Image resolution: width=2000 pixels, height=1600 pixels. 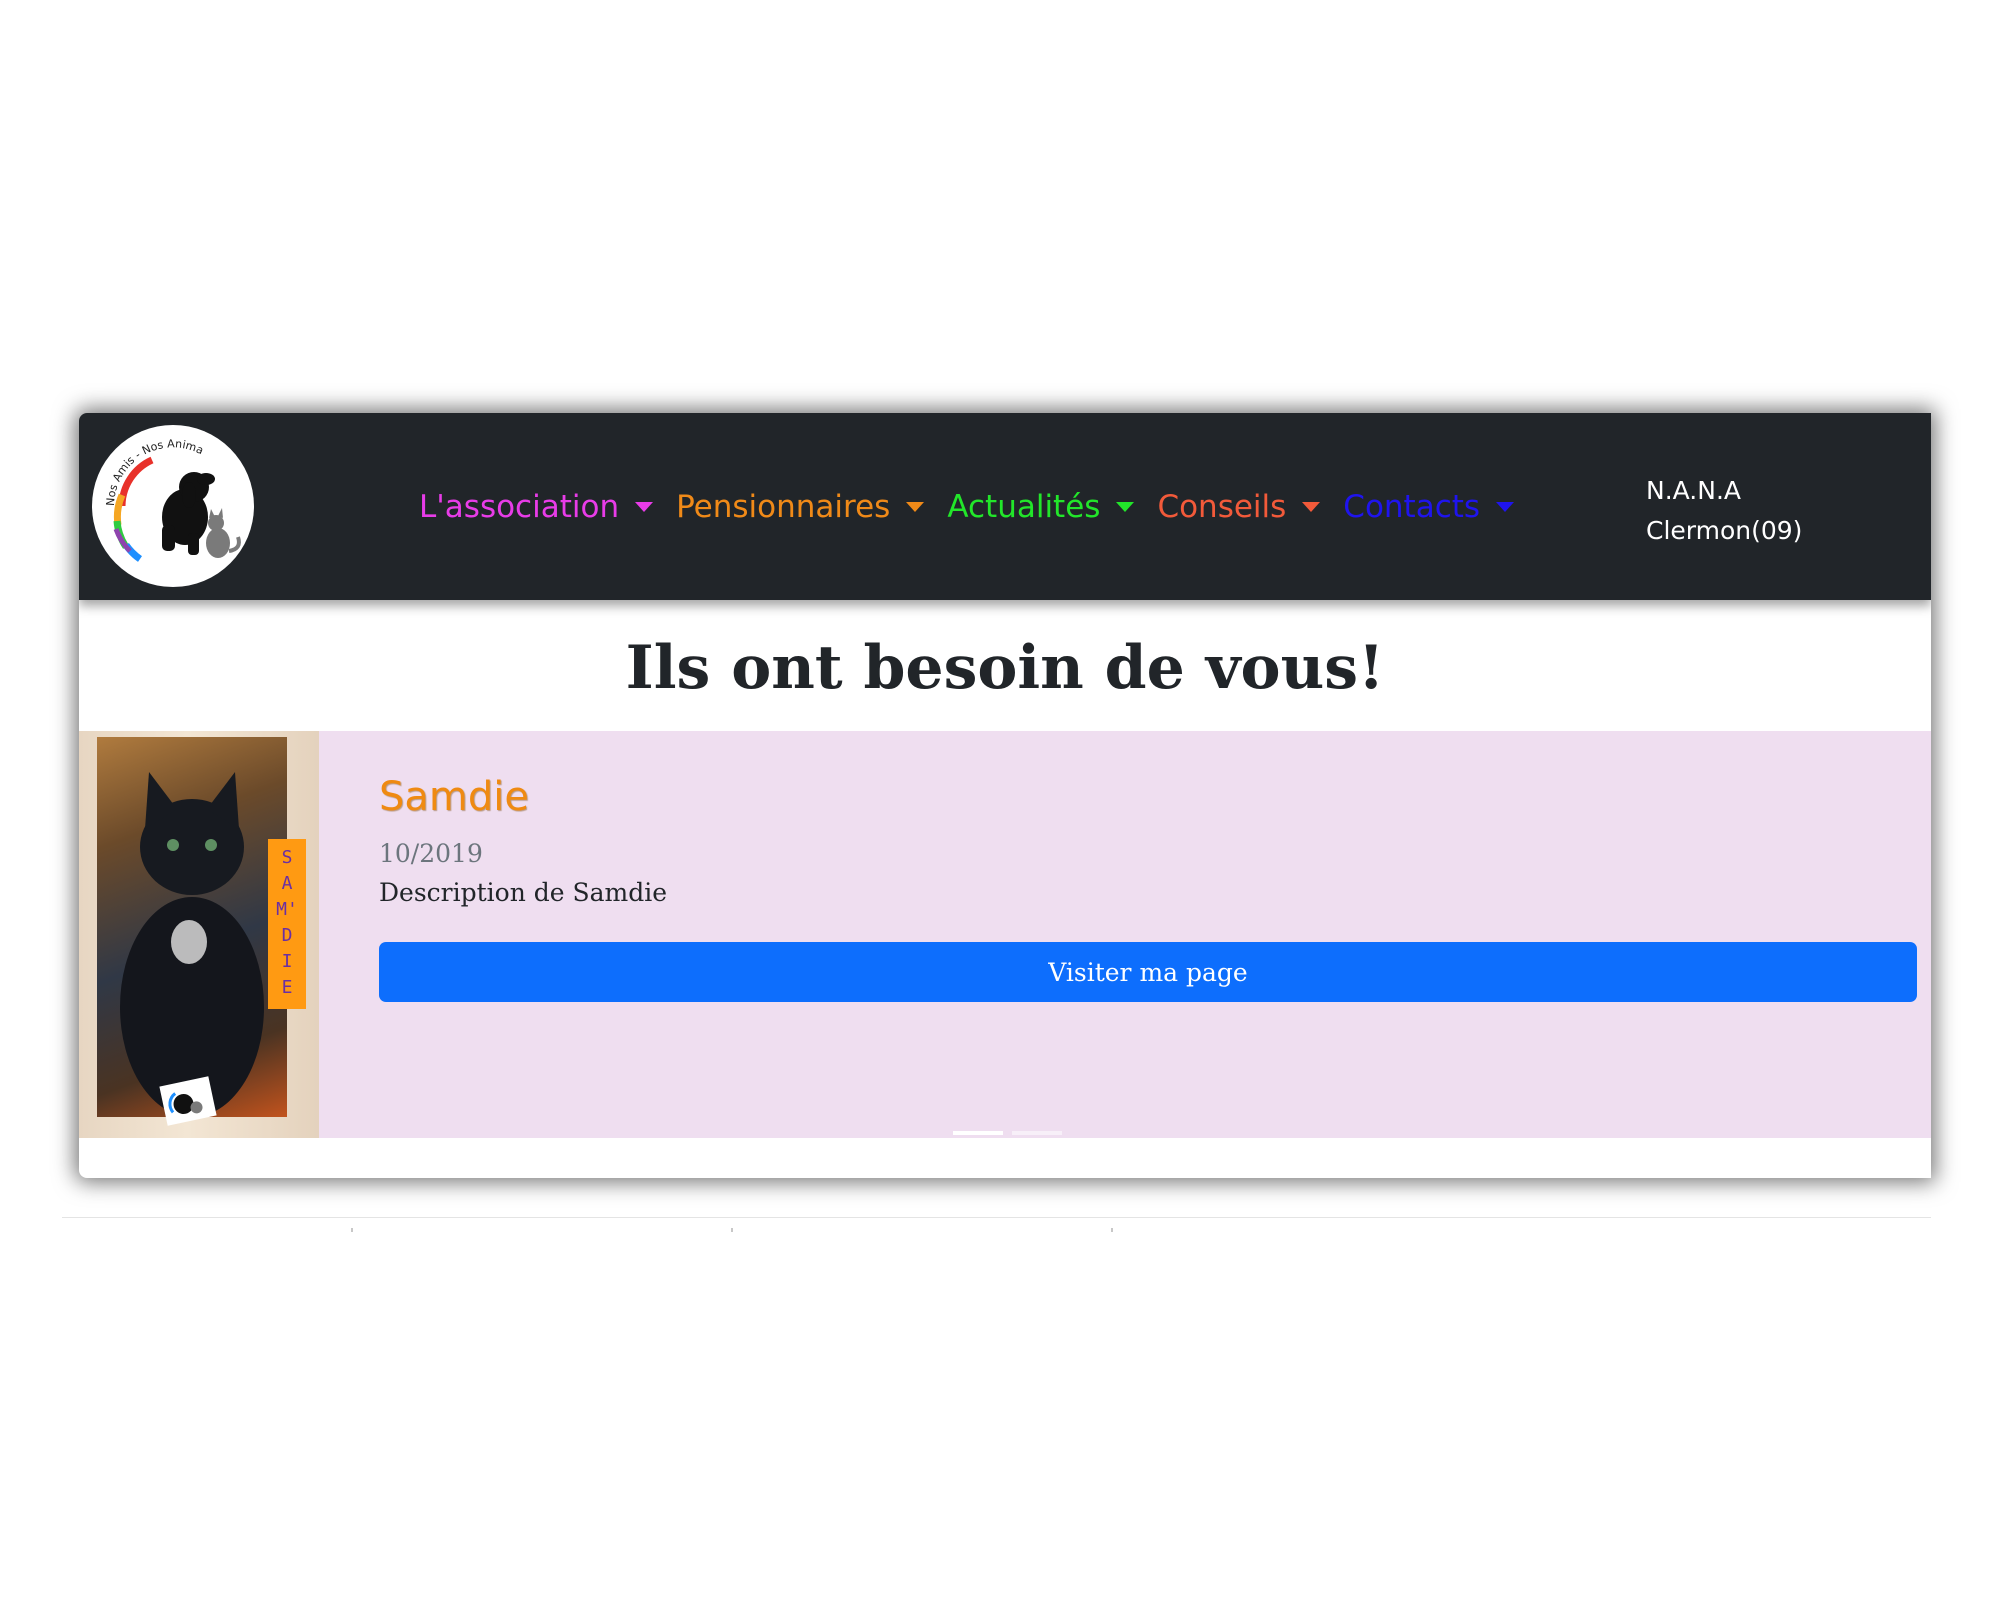 What do you see at coordinates (1005, 668) in the screenshot?
I see `page-title: Ils ont besoin de vous!` at bounding box center [1005, 668].